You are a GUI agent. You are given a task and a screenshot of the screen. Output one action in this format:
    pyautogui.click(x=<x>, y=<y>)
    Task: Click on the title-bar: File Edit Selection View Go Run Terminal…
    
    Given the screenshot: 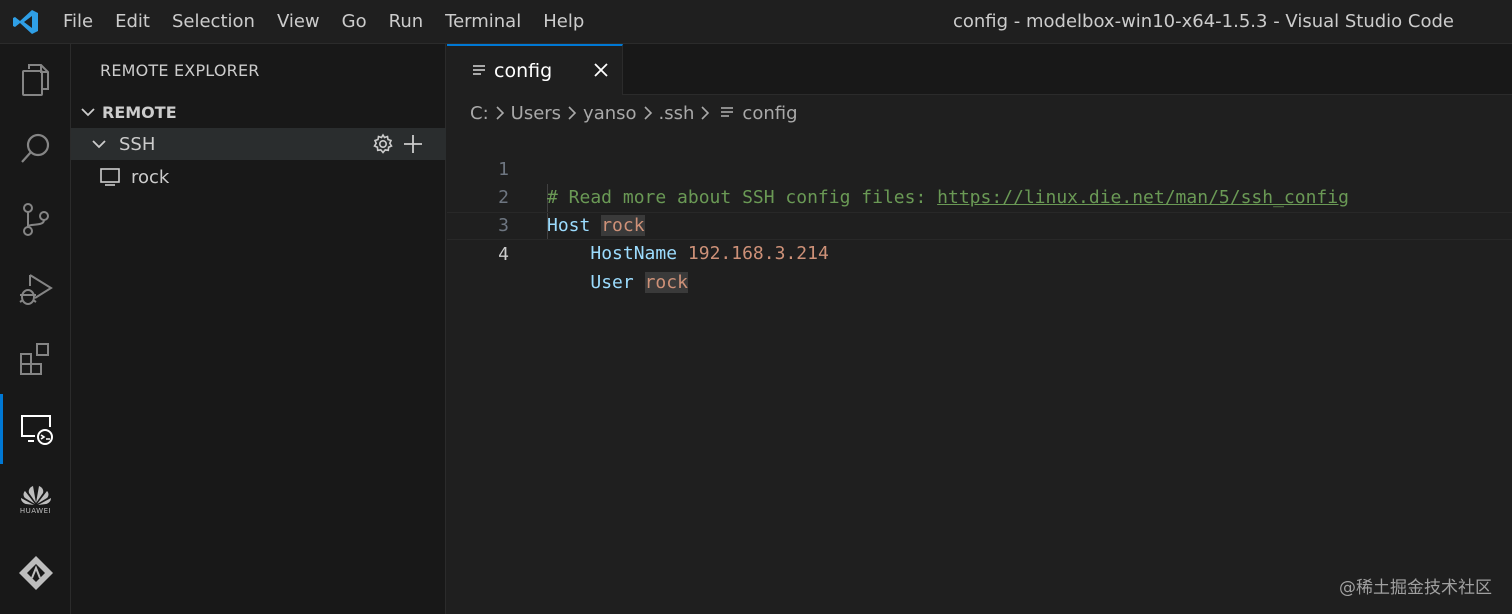 What is the action you would take?
    pyautogui.click(x=756, y=22)
    